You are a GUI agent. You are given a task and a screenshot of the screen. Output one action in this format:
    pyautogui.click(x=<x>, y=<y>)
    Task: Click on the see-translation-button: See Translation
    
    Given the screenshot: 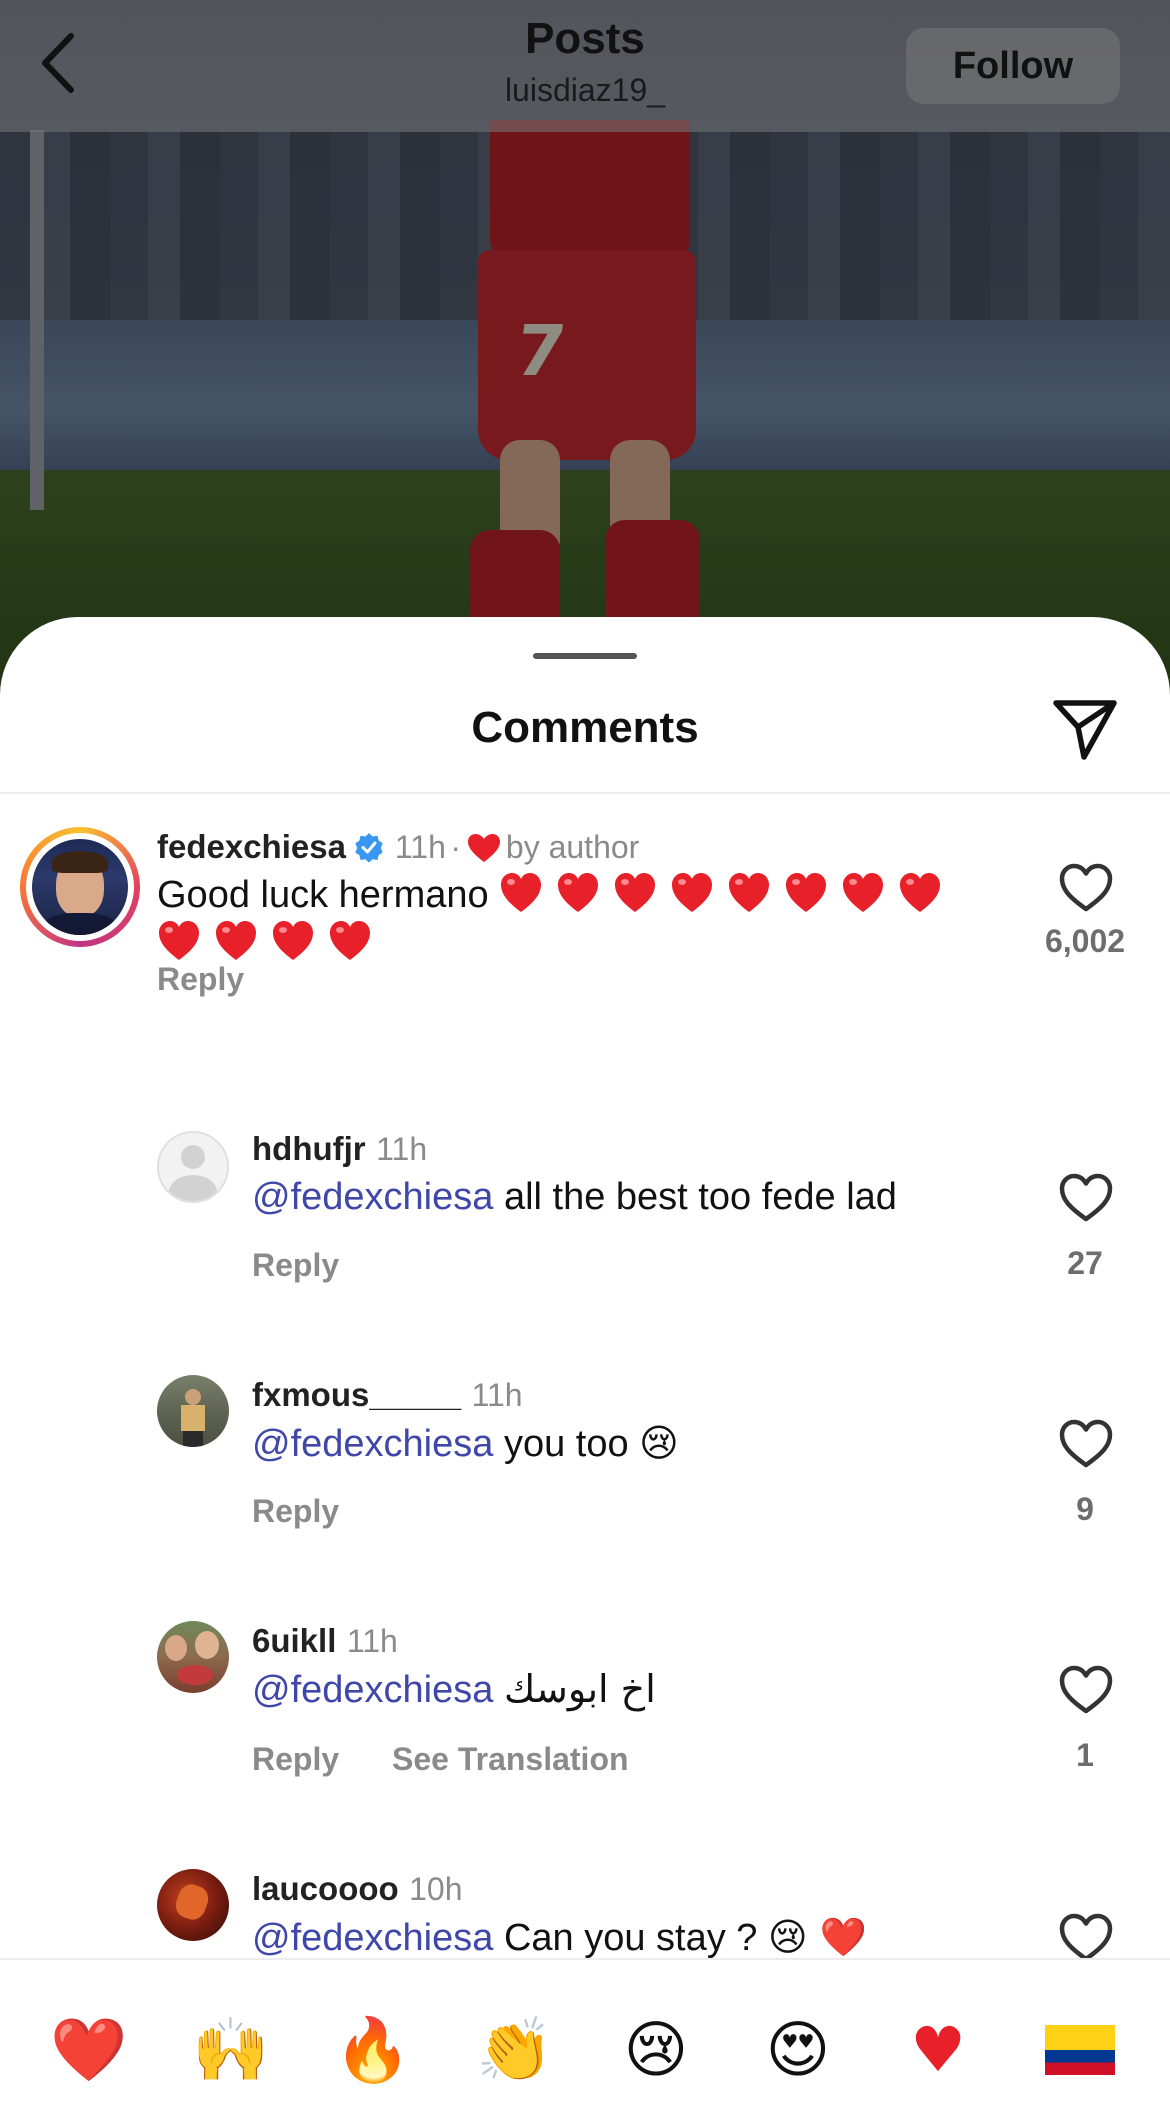 What is the action you would take?
    pyautogui.click(x=510, y=1759)
    